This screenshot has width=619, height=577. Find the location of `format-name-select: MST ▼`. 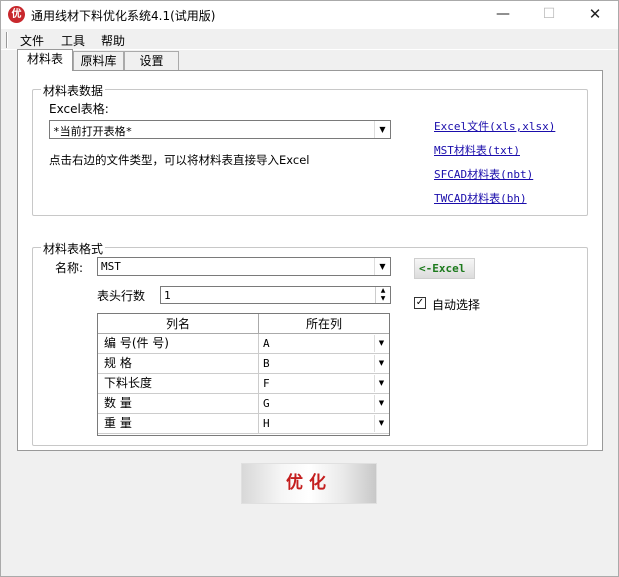

format-name-select: MST ▼ is located at coordinates (244, 266).